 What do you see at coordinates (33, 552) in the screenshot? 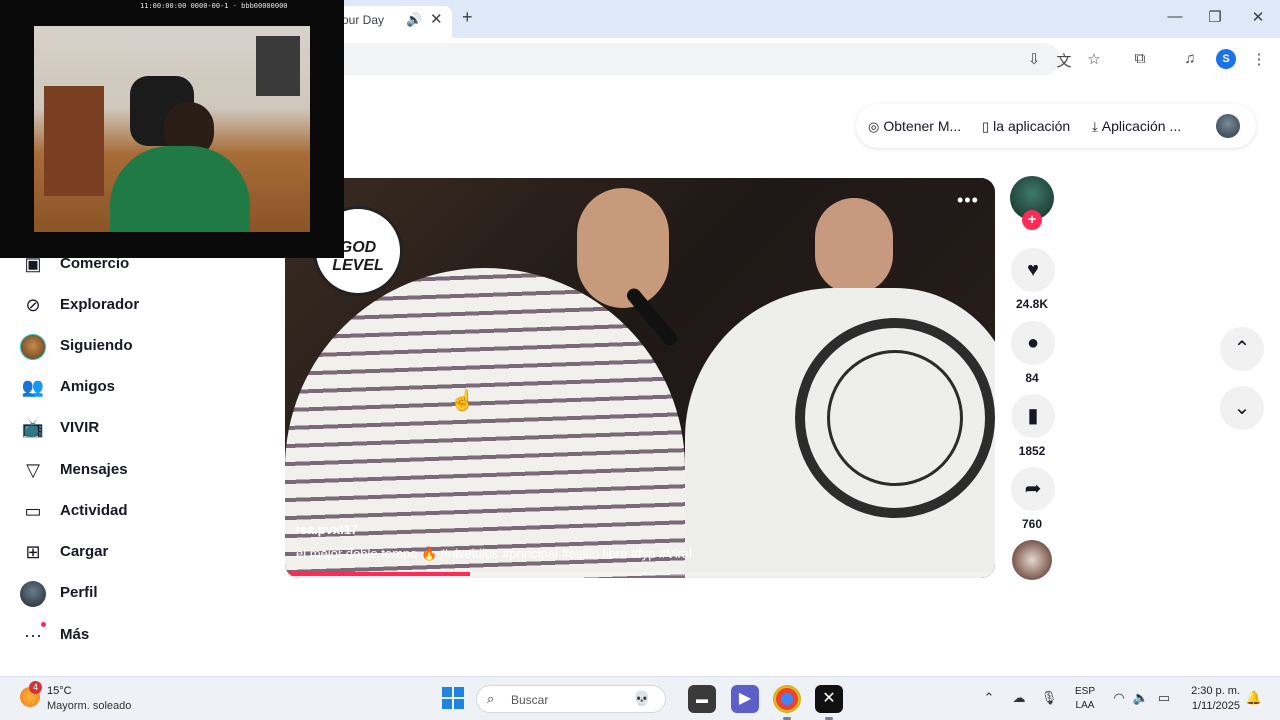
I see `upload-icon: ⊞` at bounding box center [33, 552].